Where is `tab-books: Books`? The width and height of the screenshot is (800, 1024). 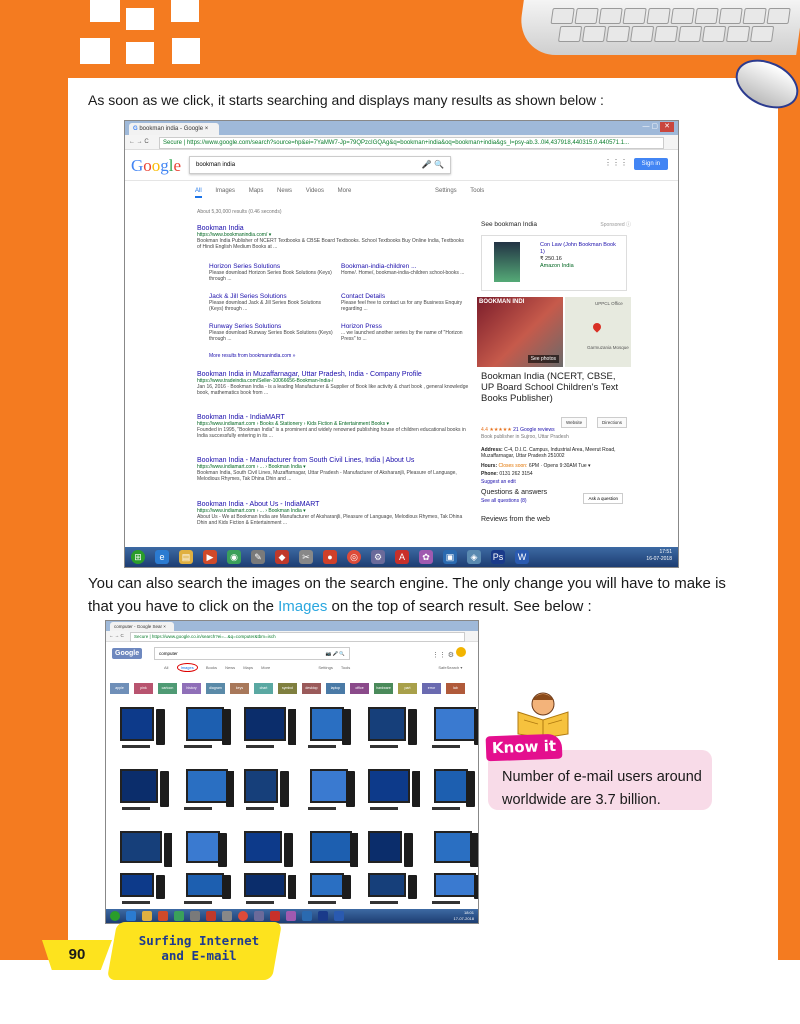
tab-books: Books is located at coordinates (211, 667).